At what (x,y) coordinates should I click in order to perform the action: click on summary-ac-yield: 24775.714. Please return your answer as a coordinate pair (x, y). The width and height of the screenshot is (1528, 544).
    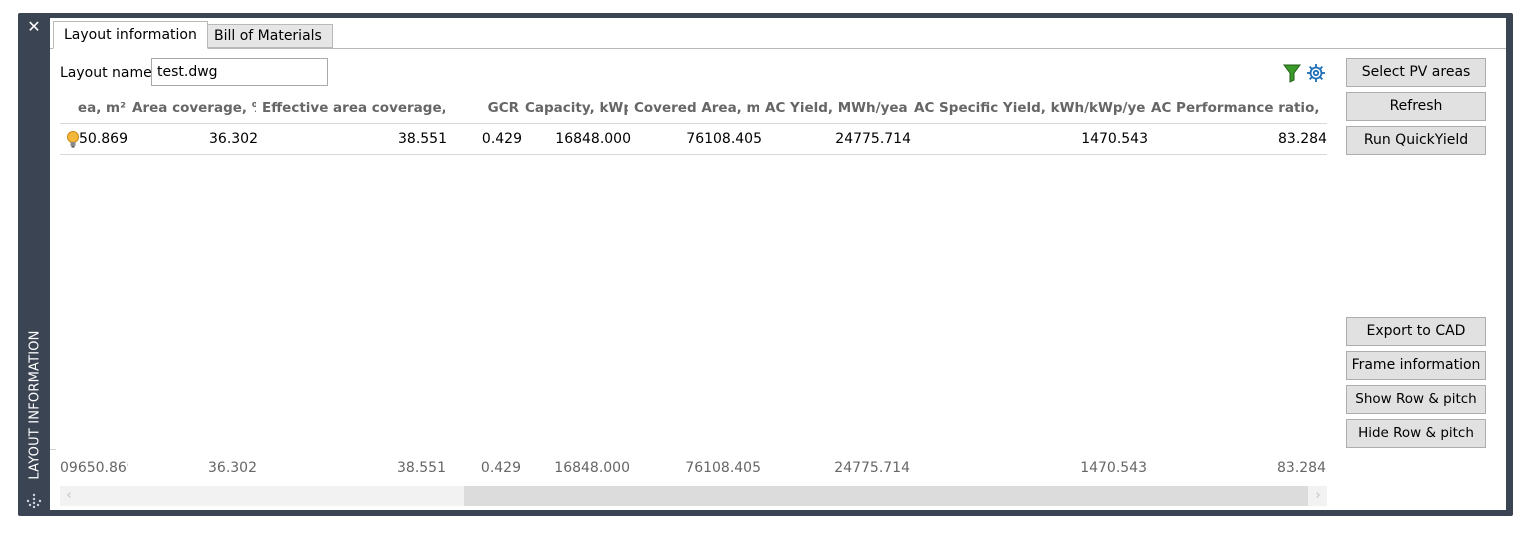
    Looking at the image, I should click on (872, 468).